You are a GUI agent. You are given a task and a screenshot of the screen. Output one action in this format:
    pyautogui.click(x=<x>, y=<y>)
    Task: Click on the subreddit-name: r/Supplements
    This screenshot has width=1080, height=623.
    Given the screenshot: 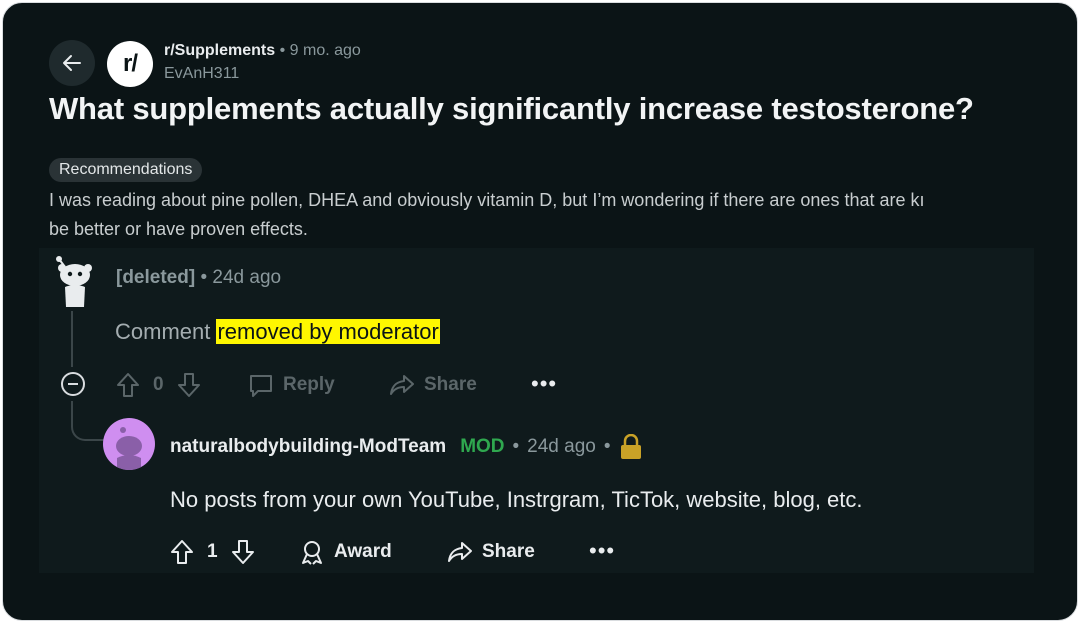 What is the action you would take?
    pyautogui.click(x=219, y=50)
    